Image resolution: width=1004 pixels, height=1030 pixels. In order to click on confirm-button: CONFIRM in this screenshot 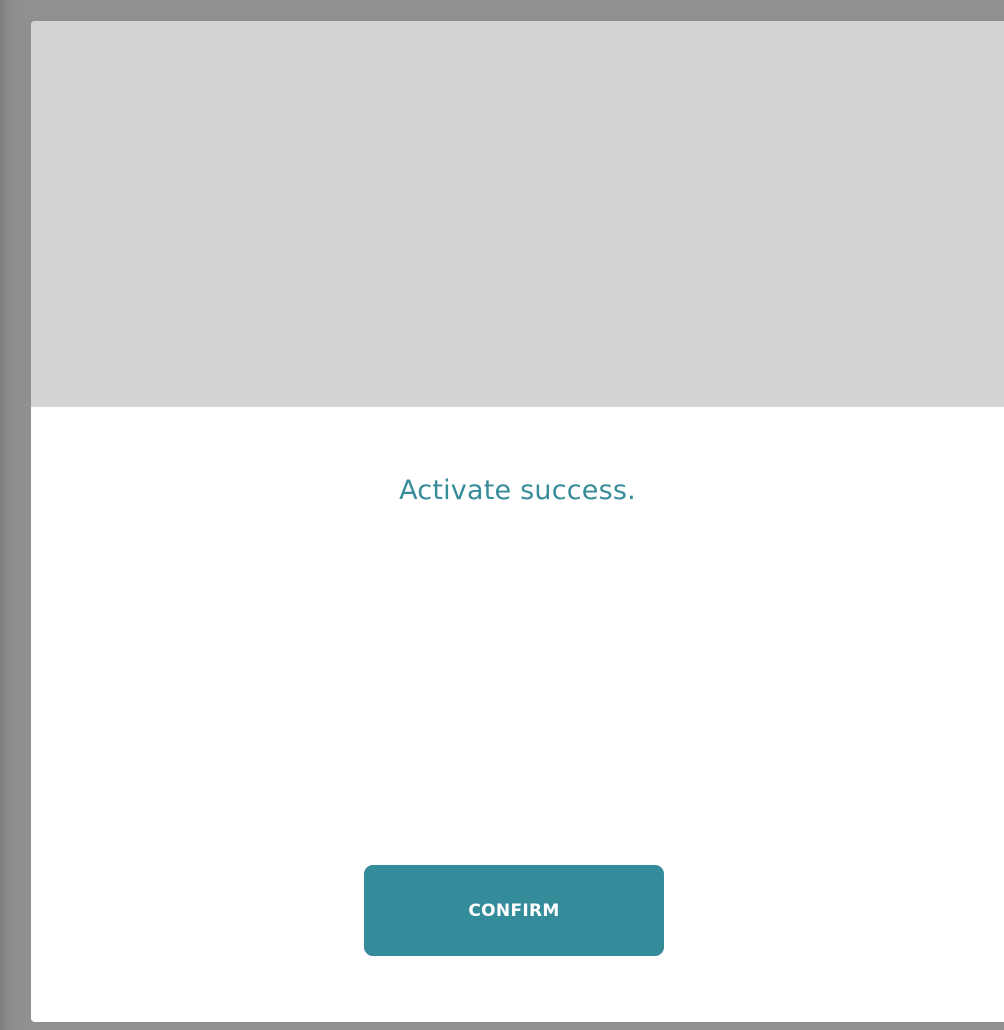, I will do `click(514, 910)`.